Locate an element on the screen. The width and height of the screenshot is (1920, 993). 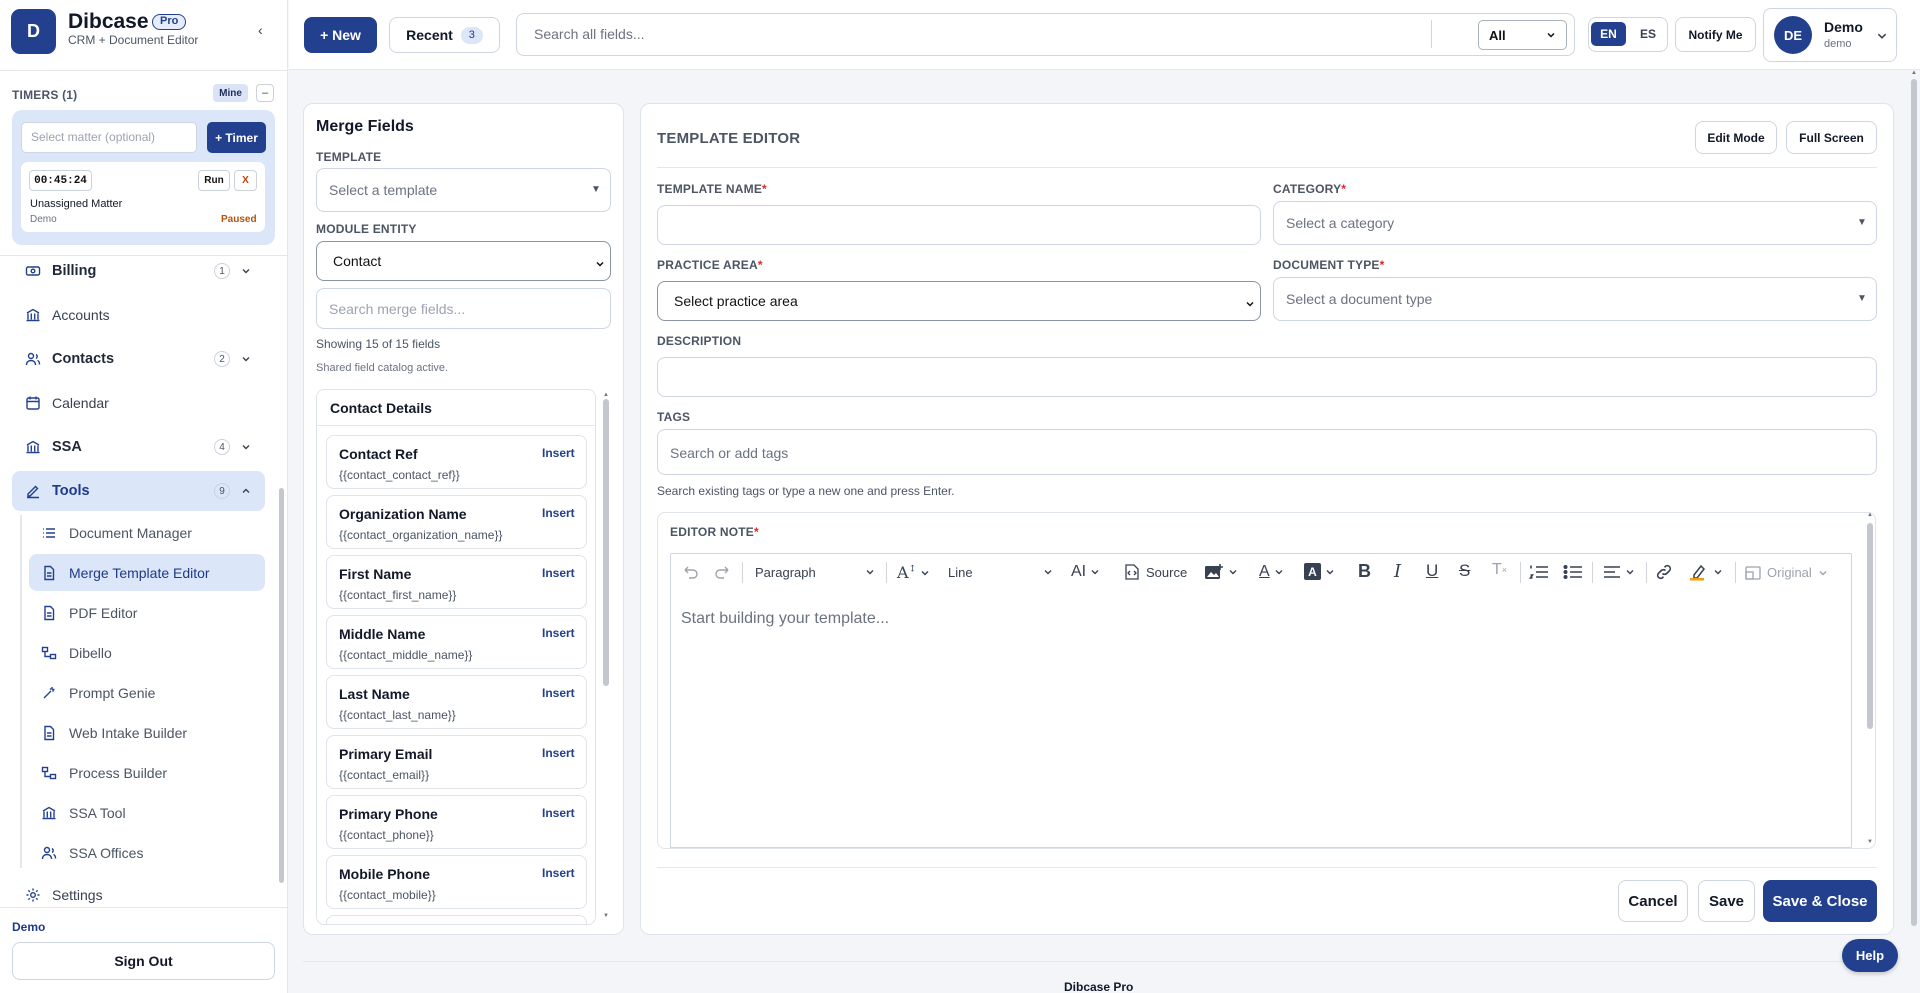
line-height-dropdown: Line is located at coordinates (1000, 572).